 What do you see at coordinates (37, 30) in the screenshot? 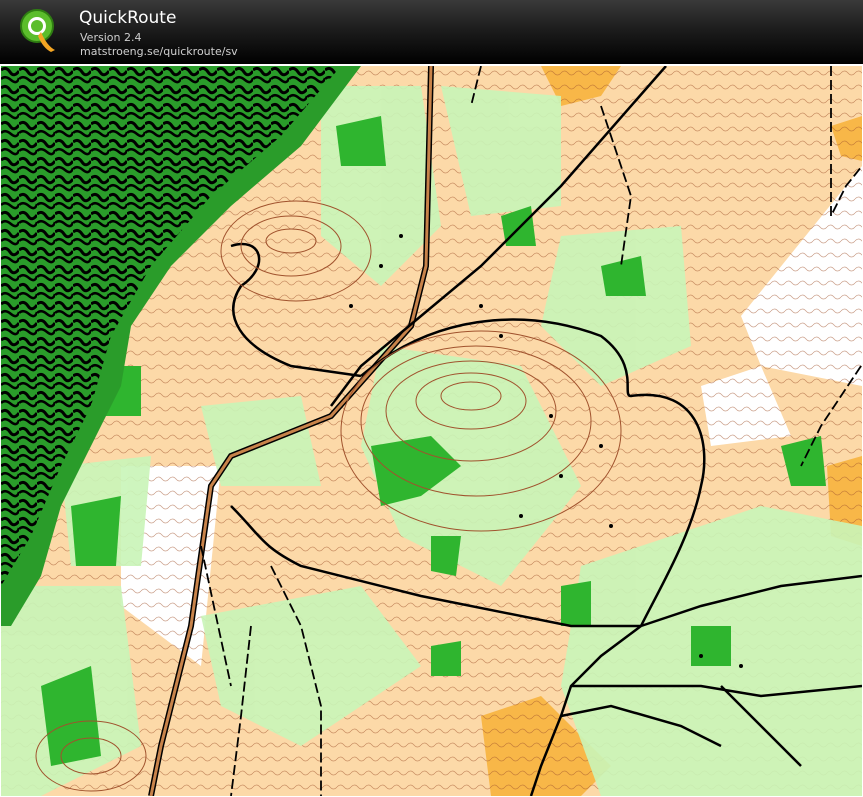
I see `quickroute-logo-icon` at bounding box center [37, 30].